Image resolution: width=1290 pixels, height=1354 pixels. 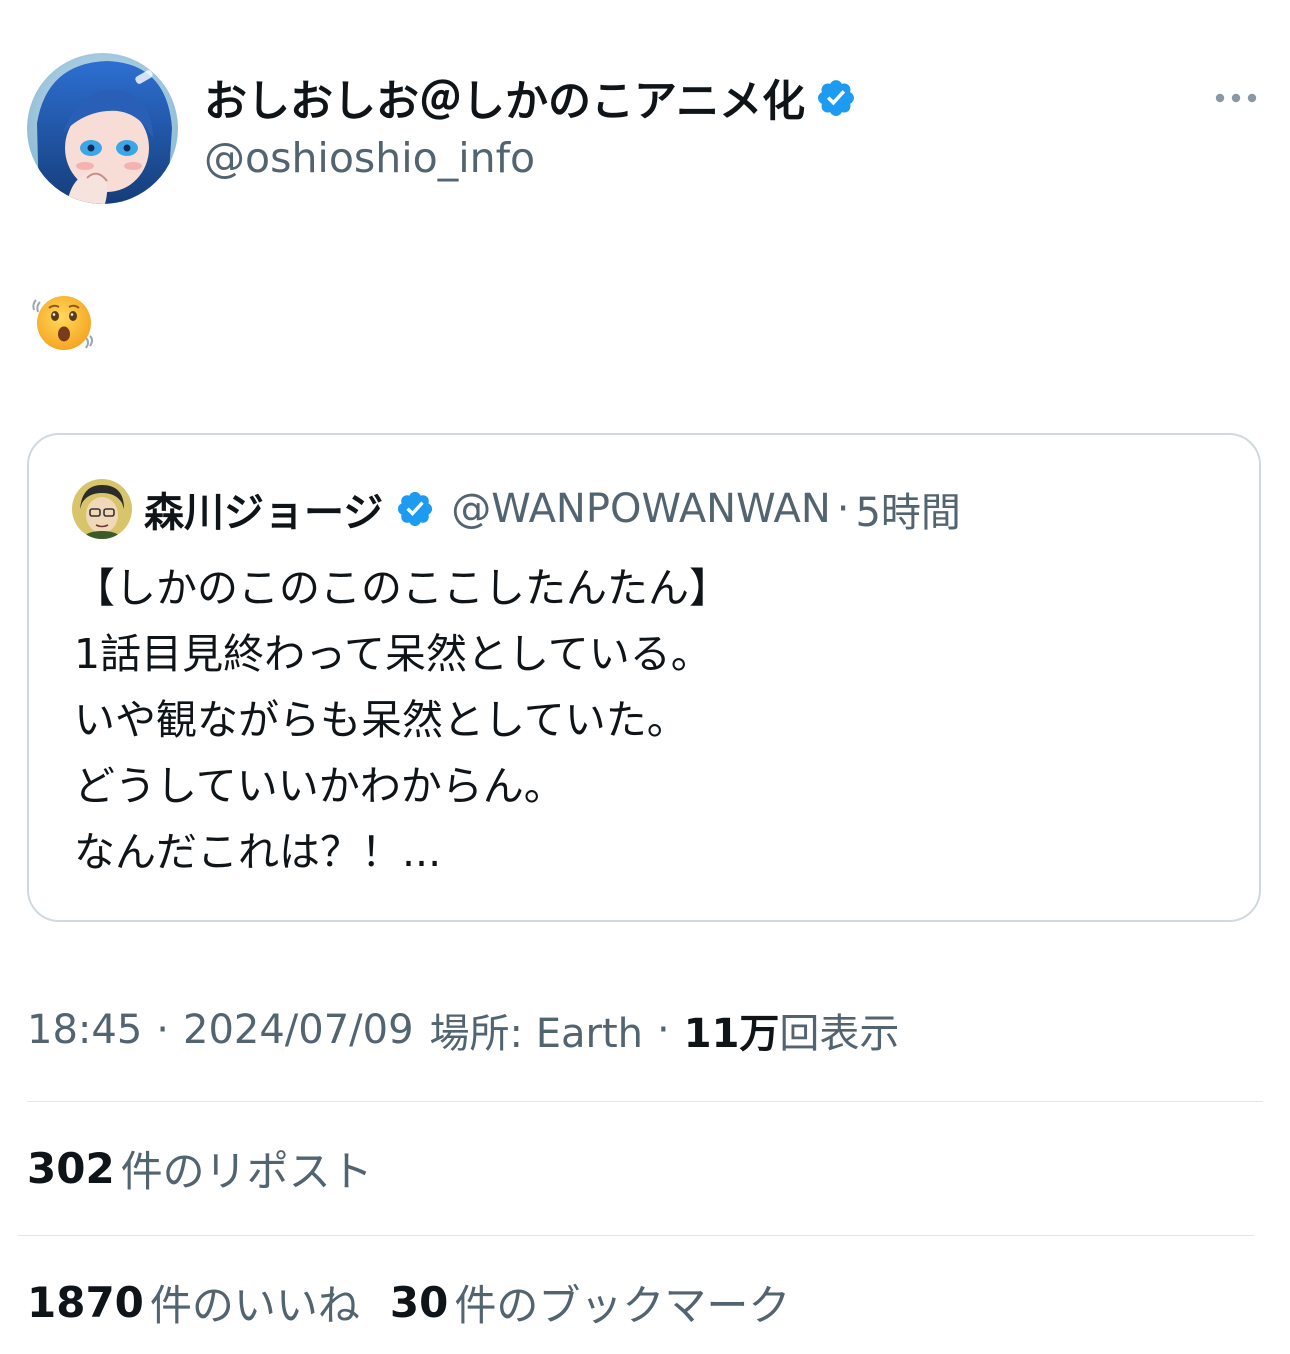 I want to click on reposts-count: 302, so click(x=71, y=1168).